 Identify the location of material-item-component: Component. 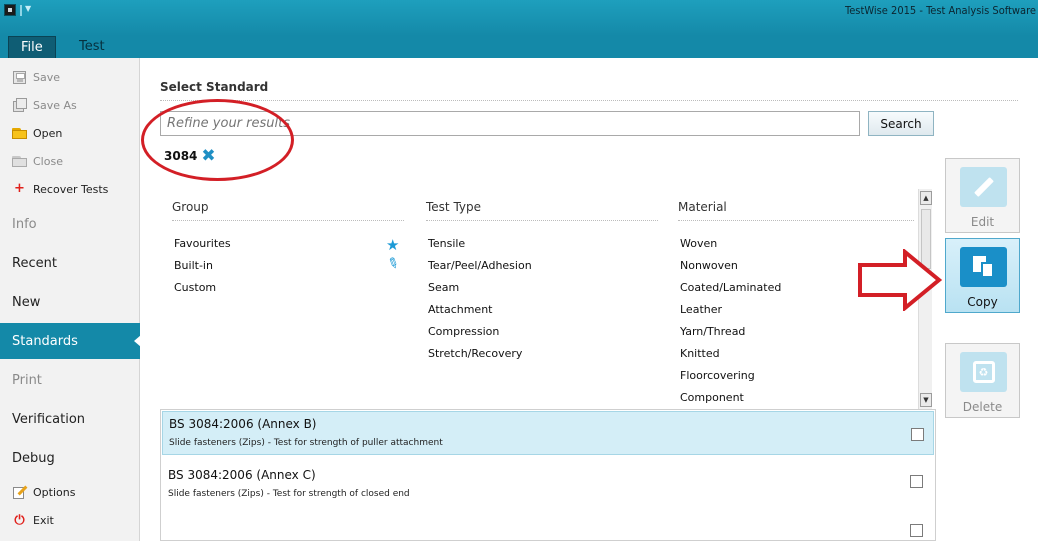
(712, 397).